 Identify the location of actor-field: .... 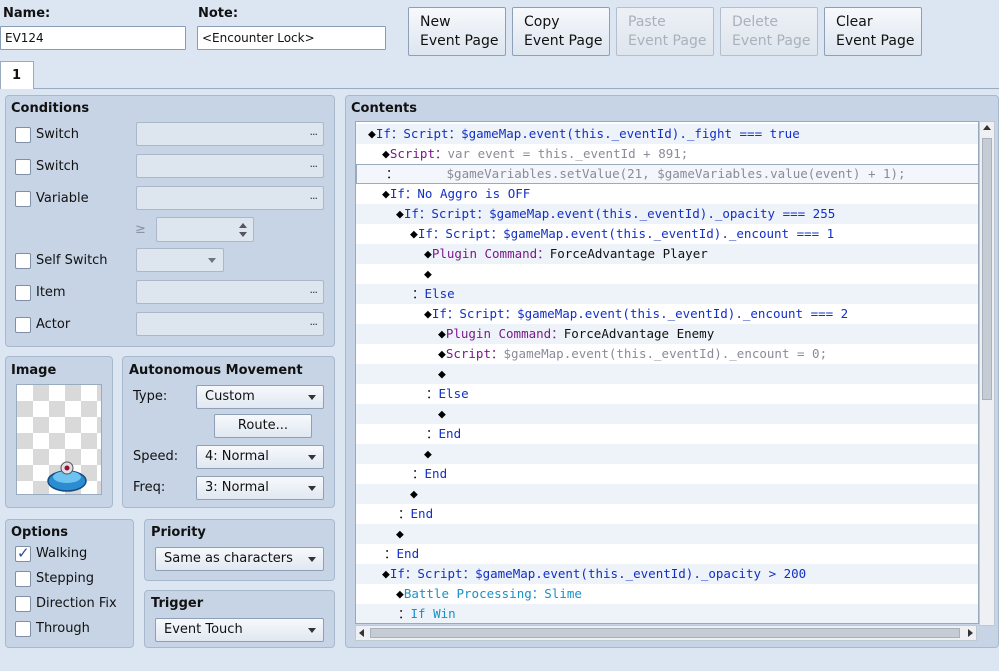
(230, 324).